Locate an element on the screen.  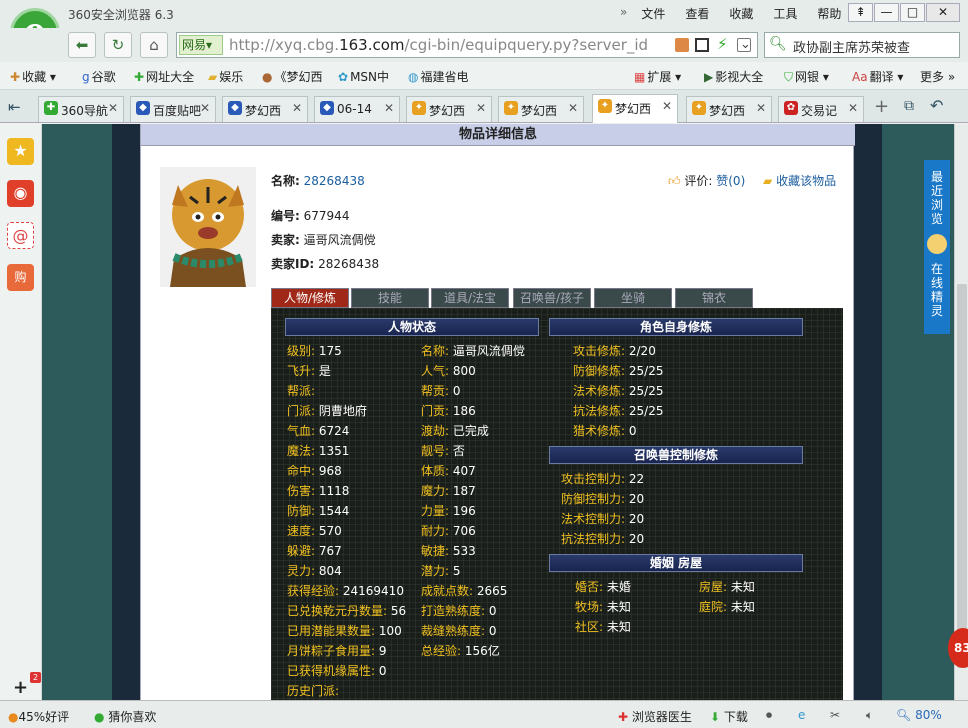
new-tab-button: + is located at coordinates (881, 106).